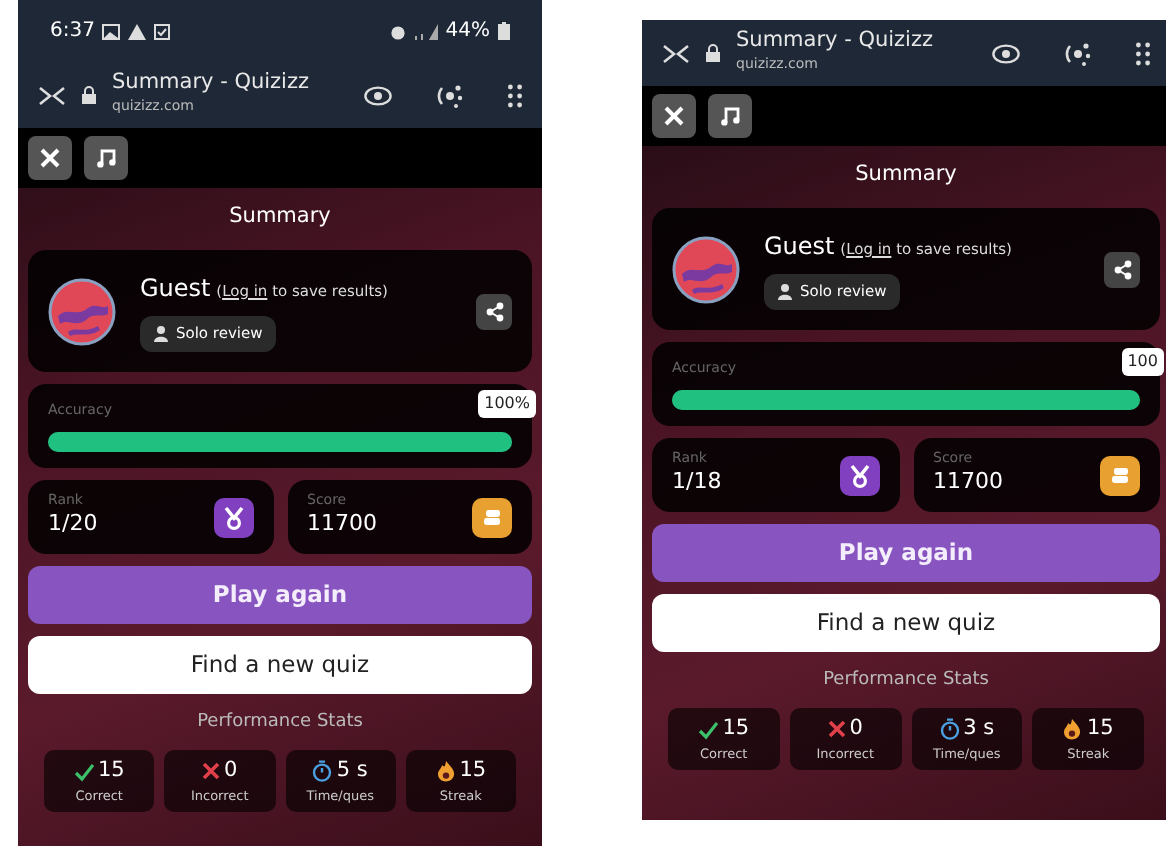 The image size is (1166, 846). What do you see at coordinates (352, 770) in the screenshot?
I see `stat-value: 5 s` at bounding box center [352, 770].